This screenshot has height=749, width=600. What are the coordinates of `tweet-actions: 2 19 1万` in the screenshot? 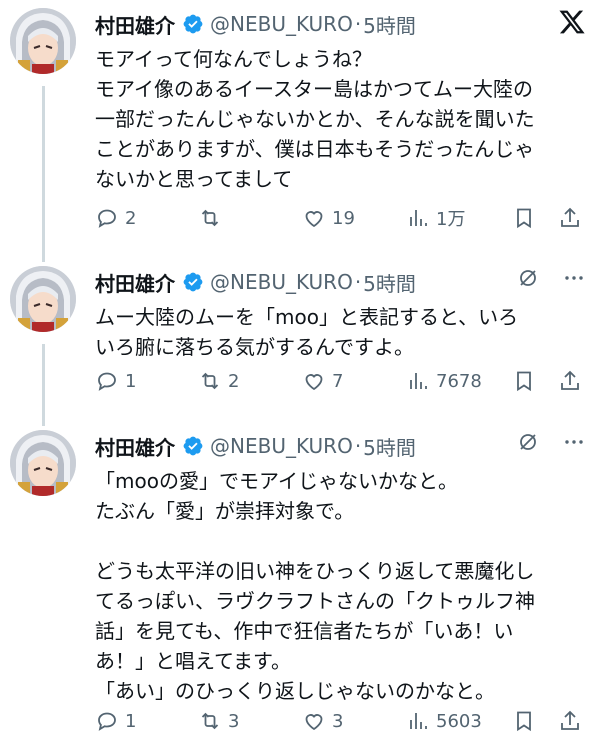 It's located at (342, 218).